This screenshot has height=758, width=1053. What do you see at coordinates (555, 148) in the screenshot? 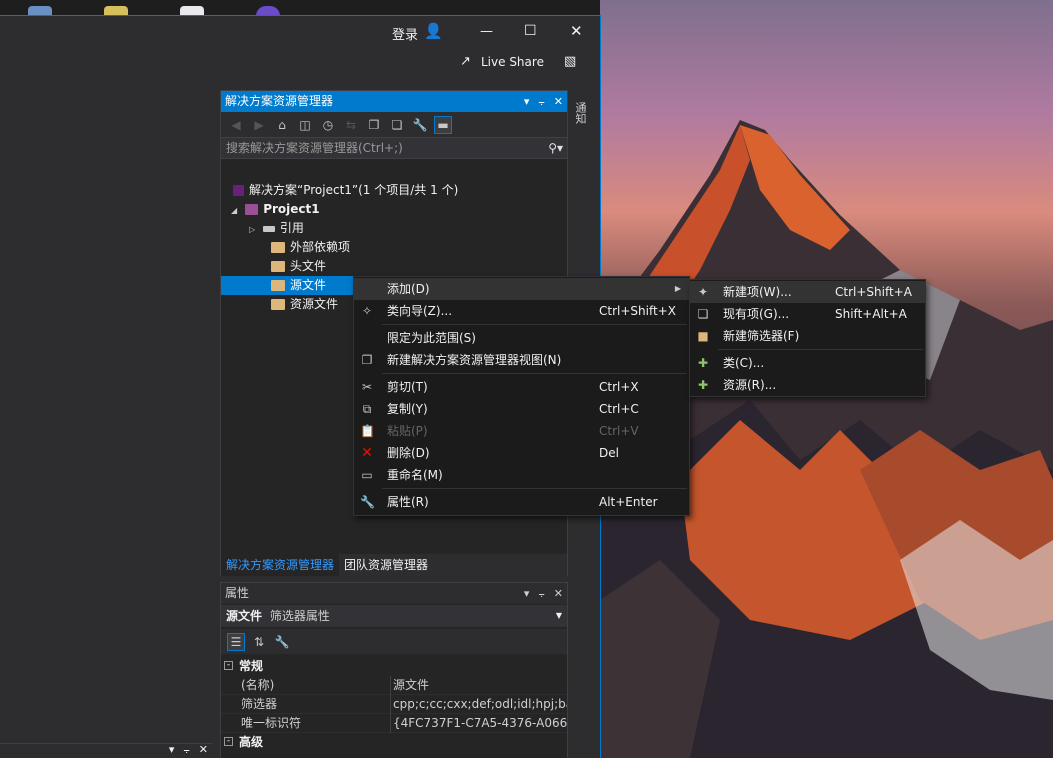
I see `search-icon: ⚲▾` at bounding box center [555, 148].